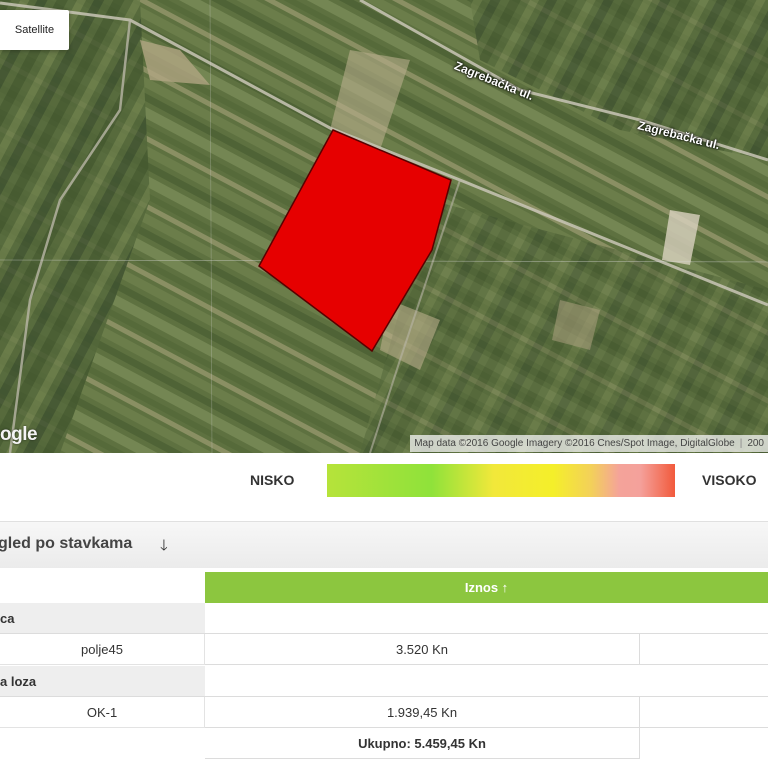 Image resolution: width=768 pixels, height=768 pixels. Describe the element at coordinates (164, 547) in the screenshot. I see `sort-down-icon: 🡓` at that location.